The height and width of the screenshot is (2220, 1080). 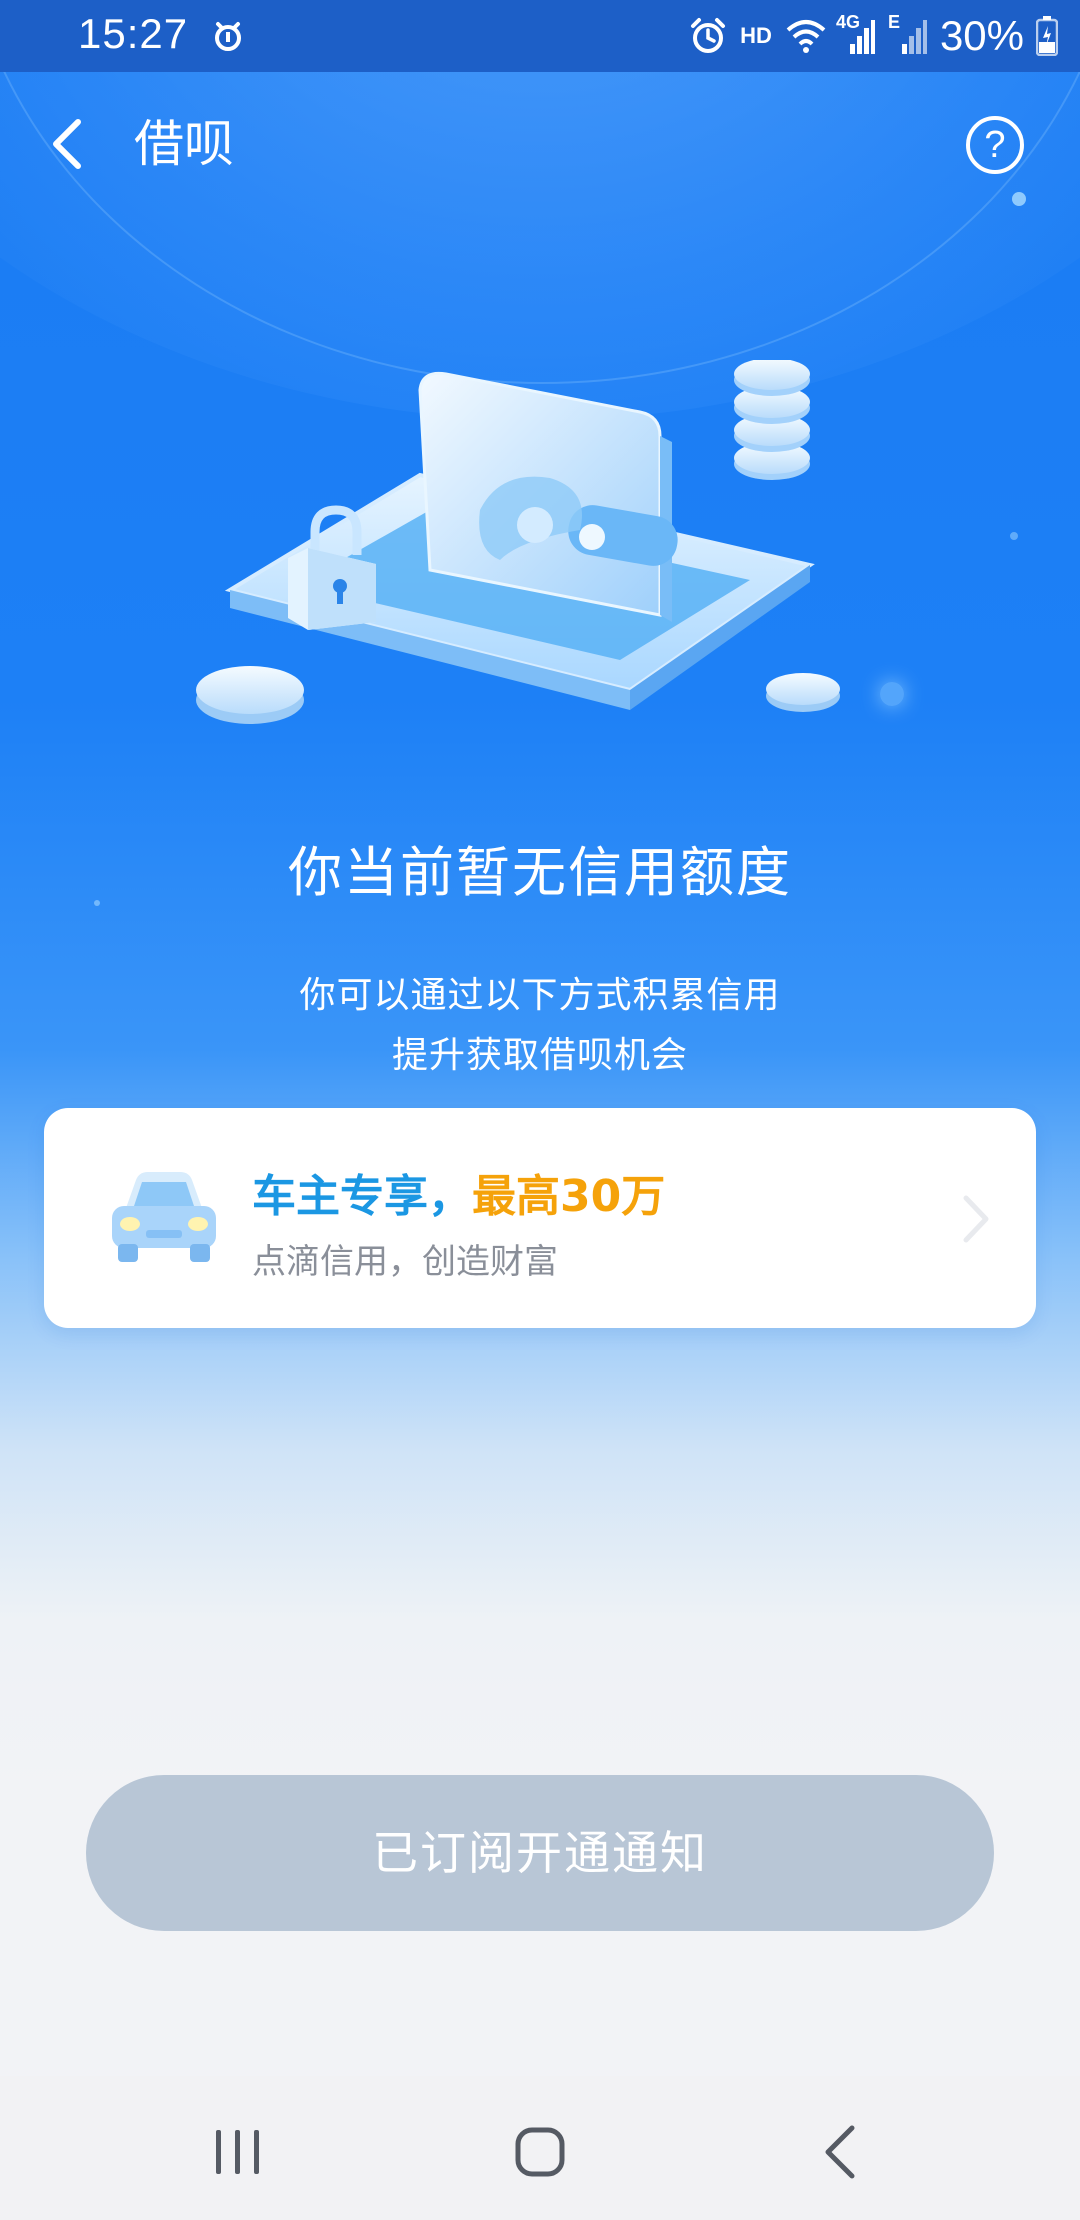 What do you see at coordinates (228, 36) in the screenshot?
I see `notification-icon` at bounding box center [228, 36].